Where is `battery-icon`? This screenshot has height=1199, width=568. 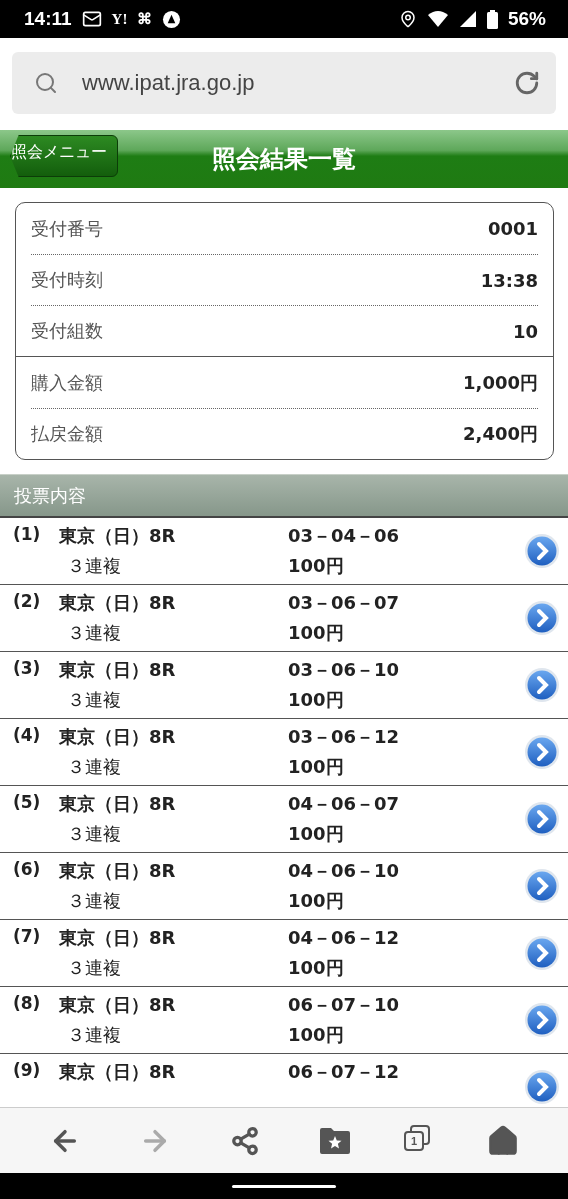 battery-icon is located at coordinates (492, 19).